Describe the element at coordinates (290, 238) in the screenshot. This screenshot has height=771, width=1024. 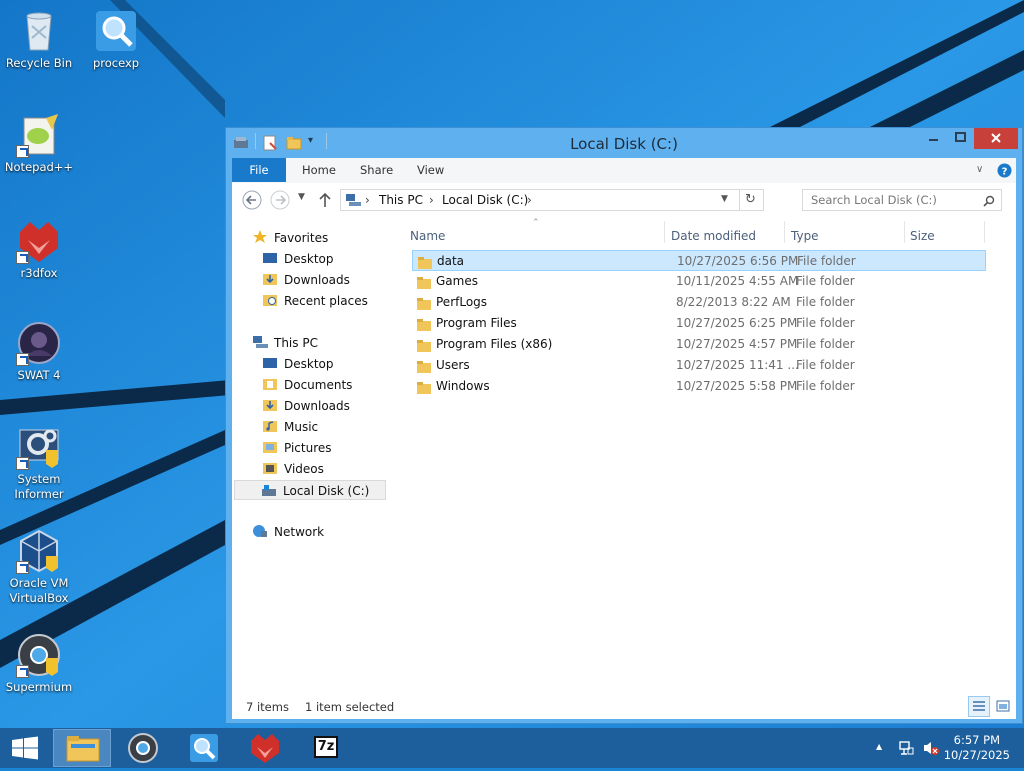
I see `nav-favorites: Favorites` at that location.